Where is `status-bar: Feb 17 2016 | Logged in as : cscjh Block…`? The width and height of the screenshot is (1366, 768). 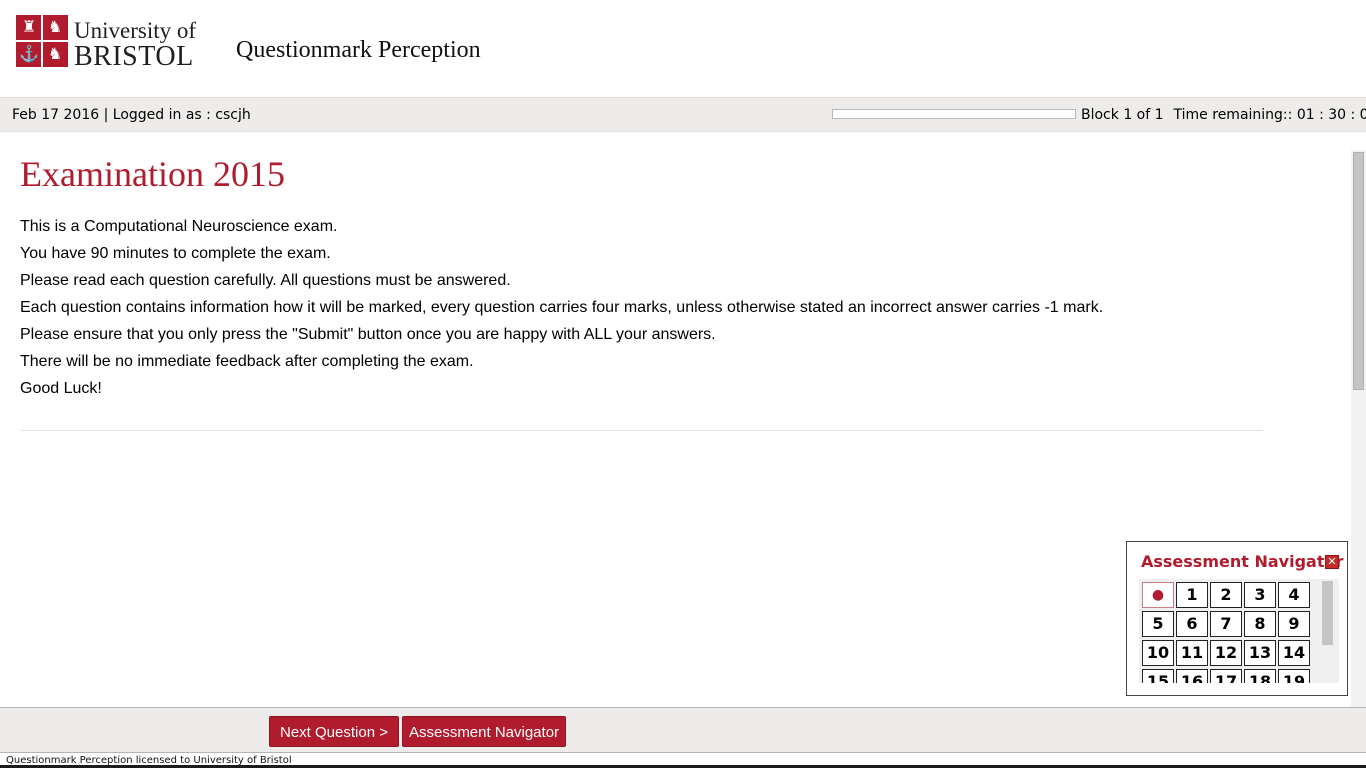 status-bar: Feb 17 2016 | Logged in as : cscjh Block… is located at coordinates (683, 114).